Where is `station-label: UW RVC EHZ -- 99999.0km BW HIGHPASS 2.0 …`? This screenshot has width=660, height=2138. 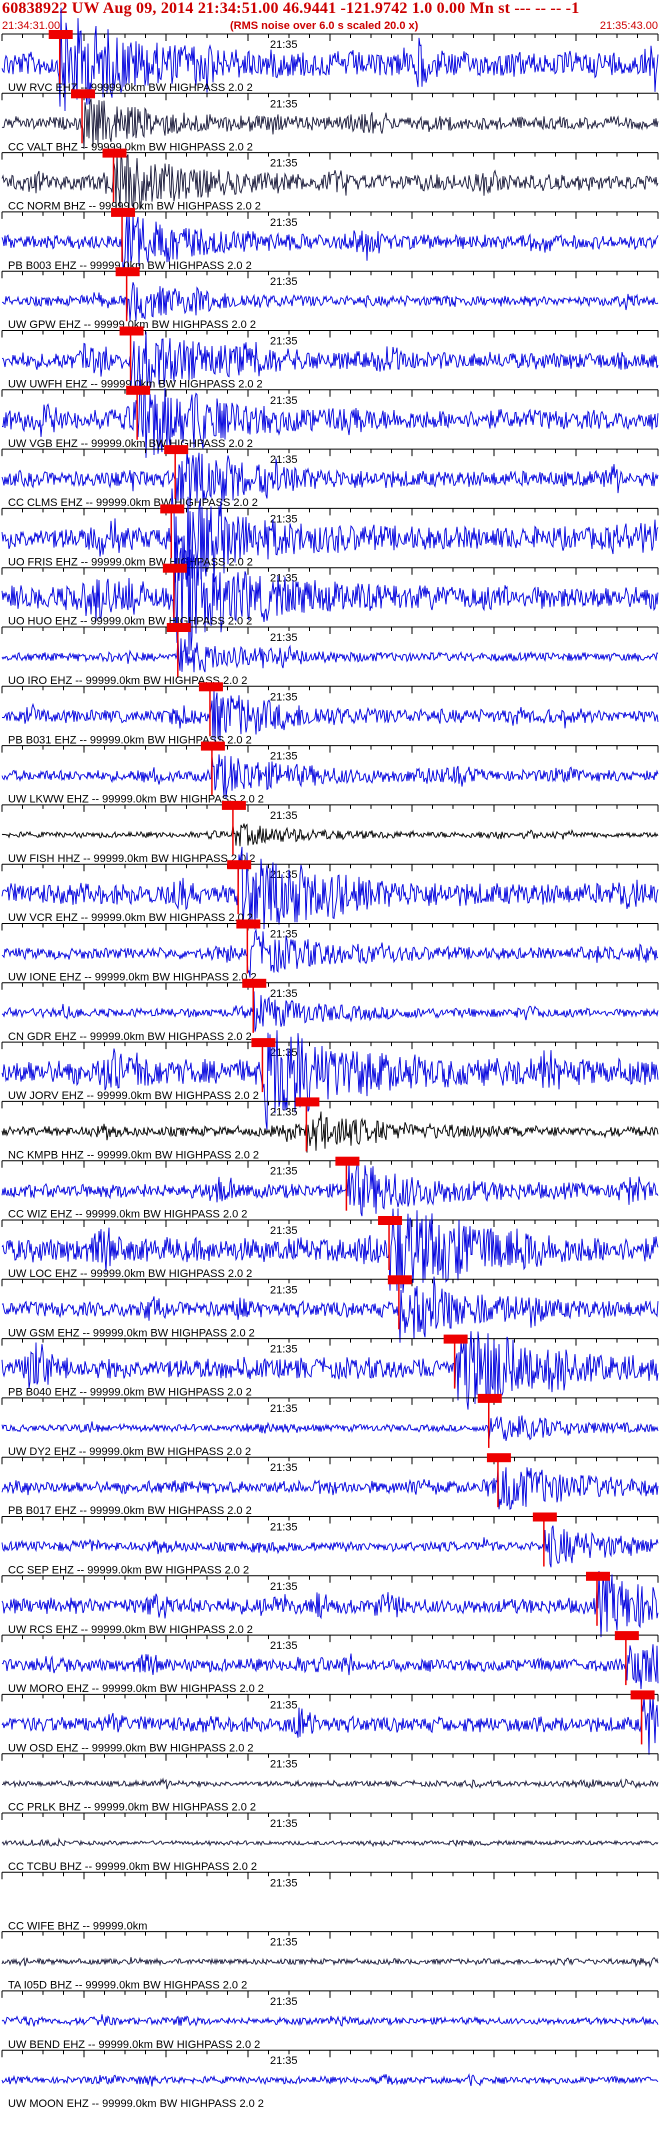 station-label: UW RVC EHZ -- 99999.0km BW HIGHPASS 2.0 … is located at coordinates (130, 88).